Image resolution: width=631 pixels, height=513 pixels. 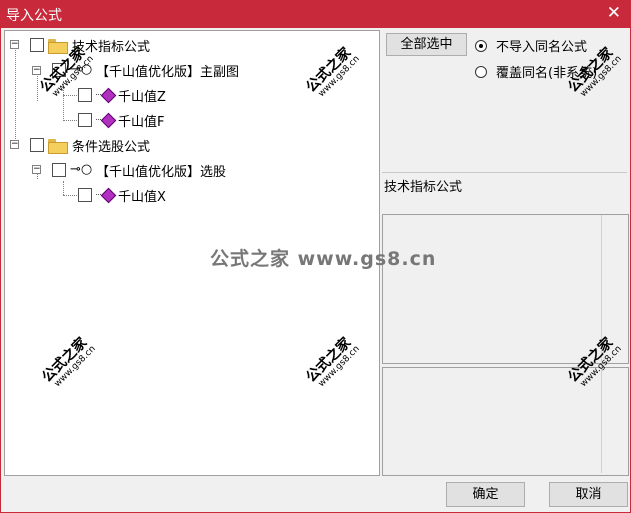 What do you see at coordinates (505, 421) in the screenshot?
I see `detail-panel` at bounding box center [505, 421].